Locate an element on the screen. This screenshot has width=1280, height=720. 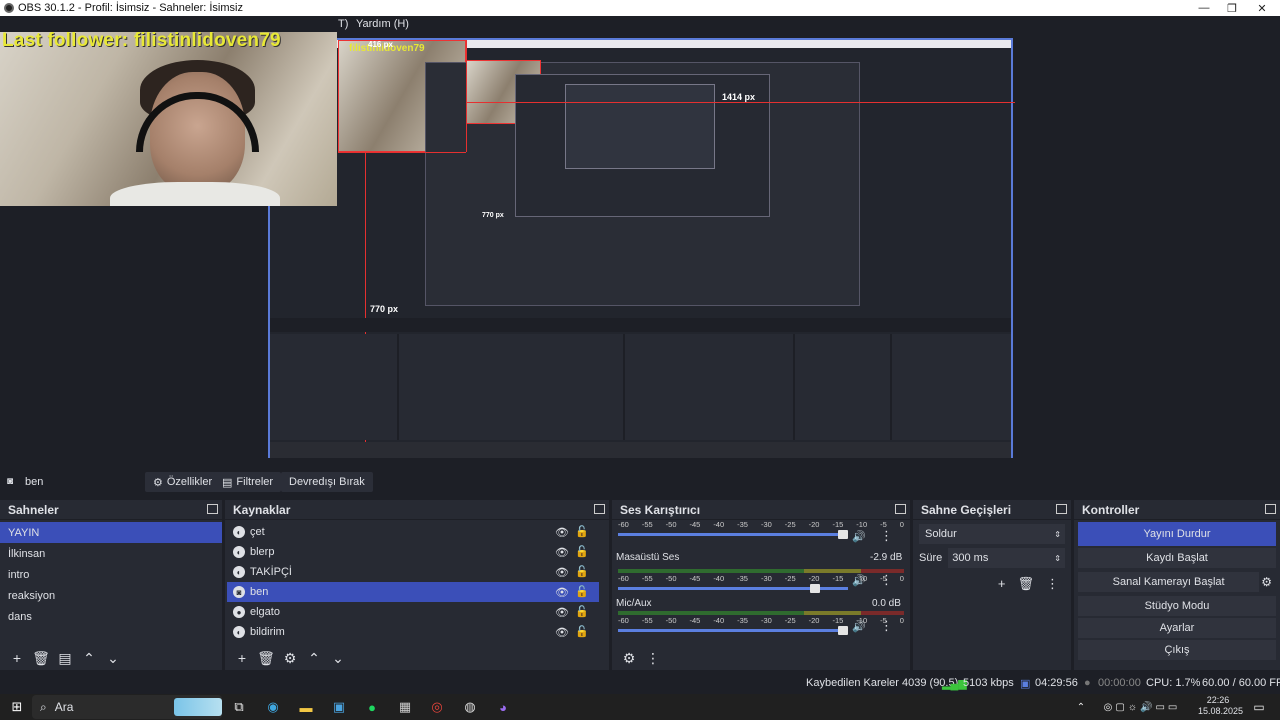
edge-icon: ◉ is located at coordinates (273, 707).